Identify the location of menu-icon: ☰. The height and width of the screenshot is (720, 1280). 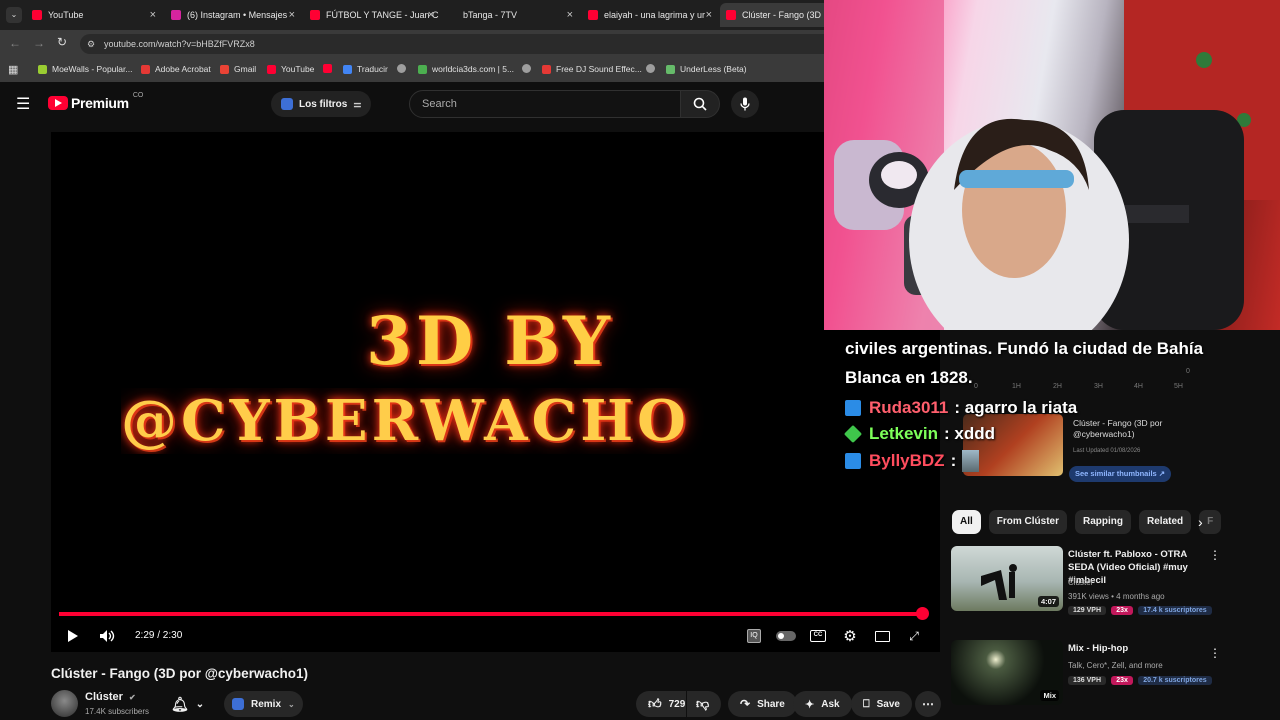
(23, 104).